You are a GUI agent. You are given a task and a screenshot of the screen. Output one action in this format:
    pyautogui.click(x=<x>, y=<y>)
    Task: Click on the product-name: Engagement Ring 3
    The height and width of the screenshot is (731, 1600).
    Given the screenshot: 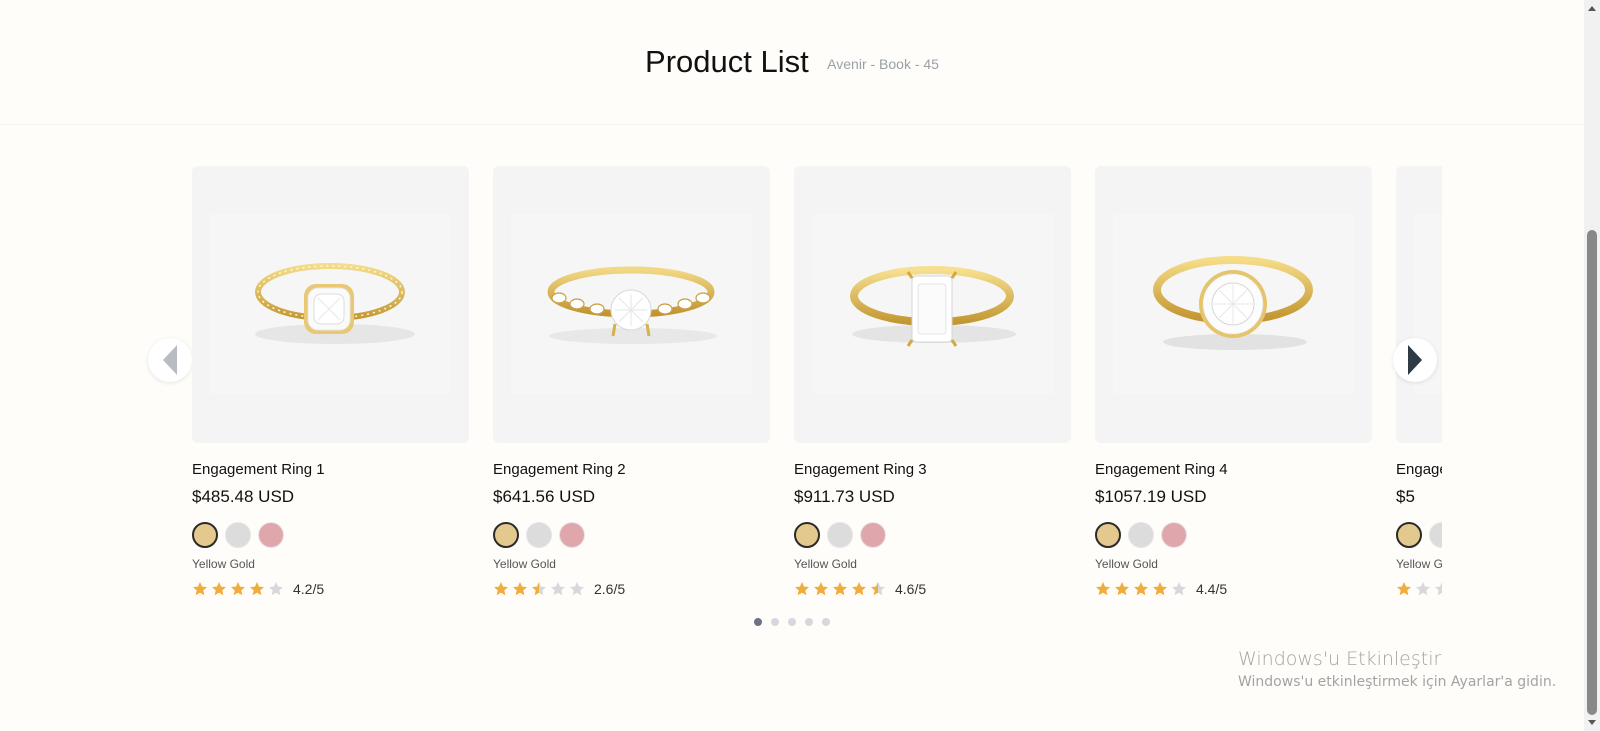 What is the action you would take?
    pyautogui.click(x=860, y=469)
    